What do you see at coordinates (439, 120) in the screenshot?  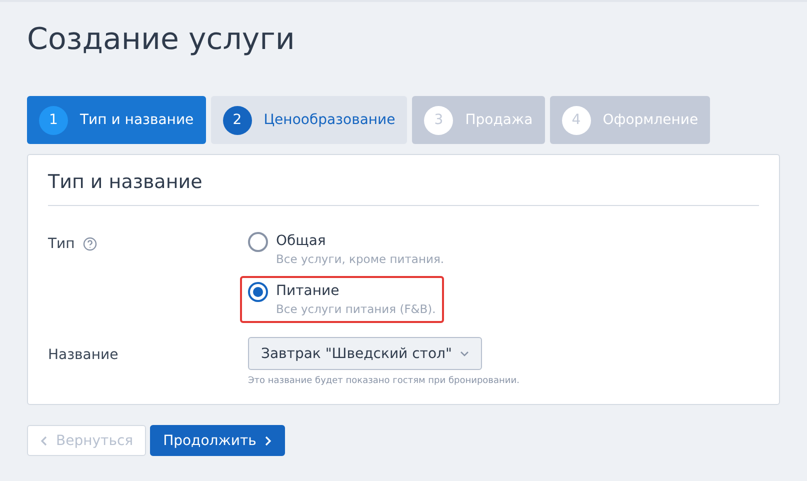 I see `step-number: 3` at bounding box center [439, 120].